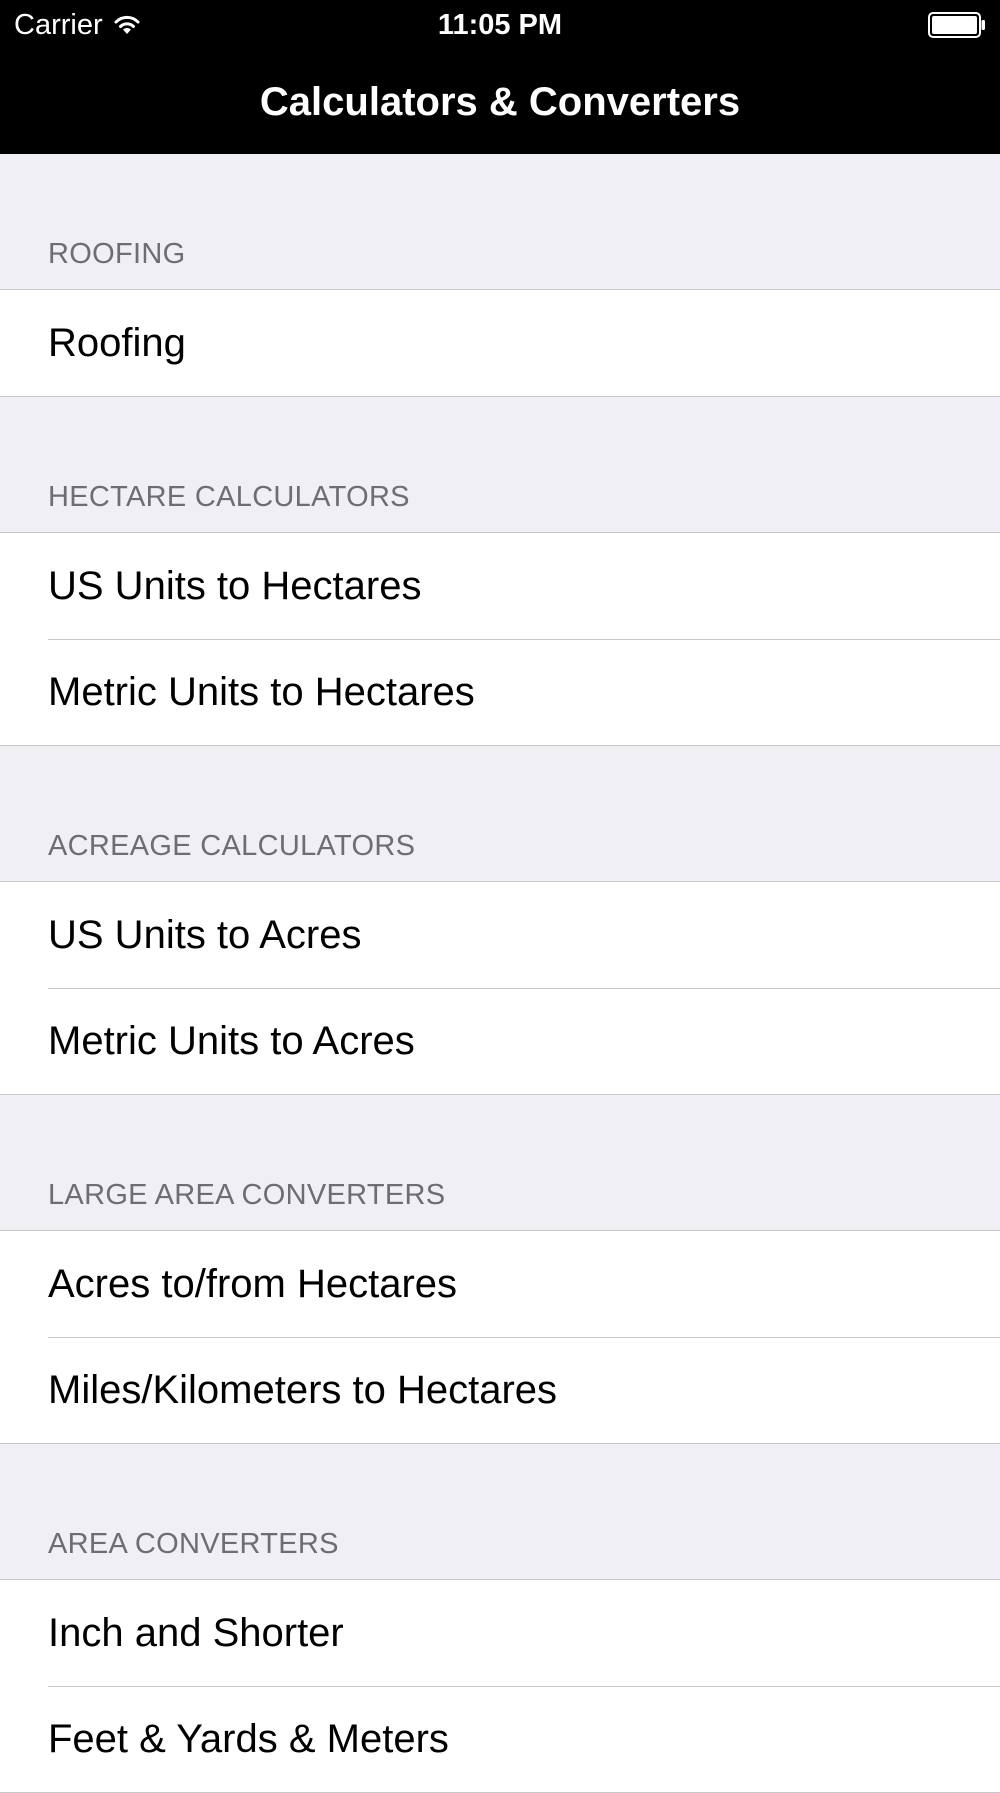  I want to click on section-header: HECTARE CALCULATORS, so click(500, 464).